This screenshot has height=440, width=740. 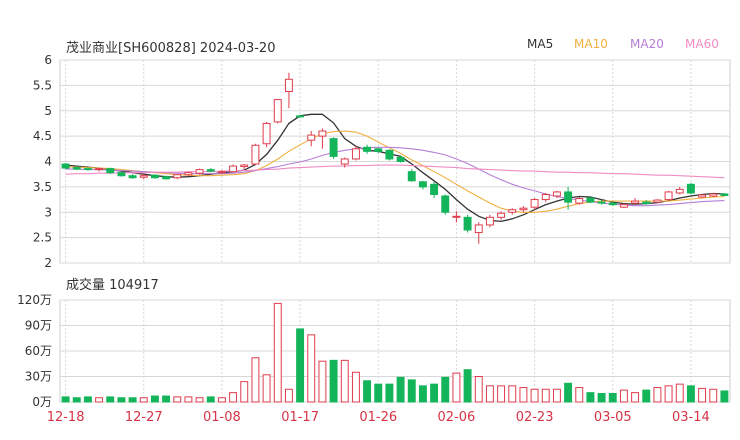 I want to click on price-tick-label: 2, so click(x=48, y=263).